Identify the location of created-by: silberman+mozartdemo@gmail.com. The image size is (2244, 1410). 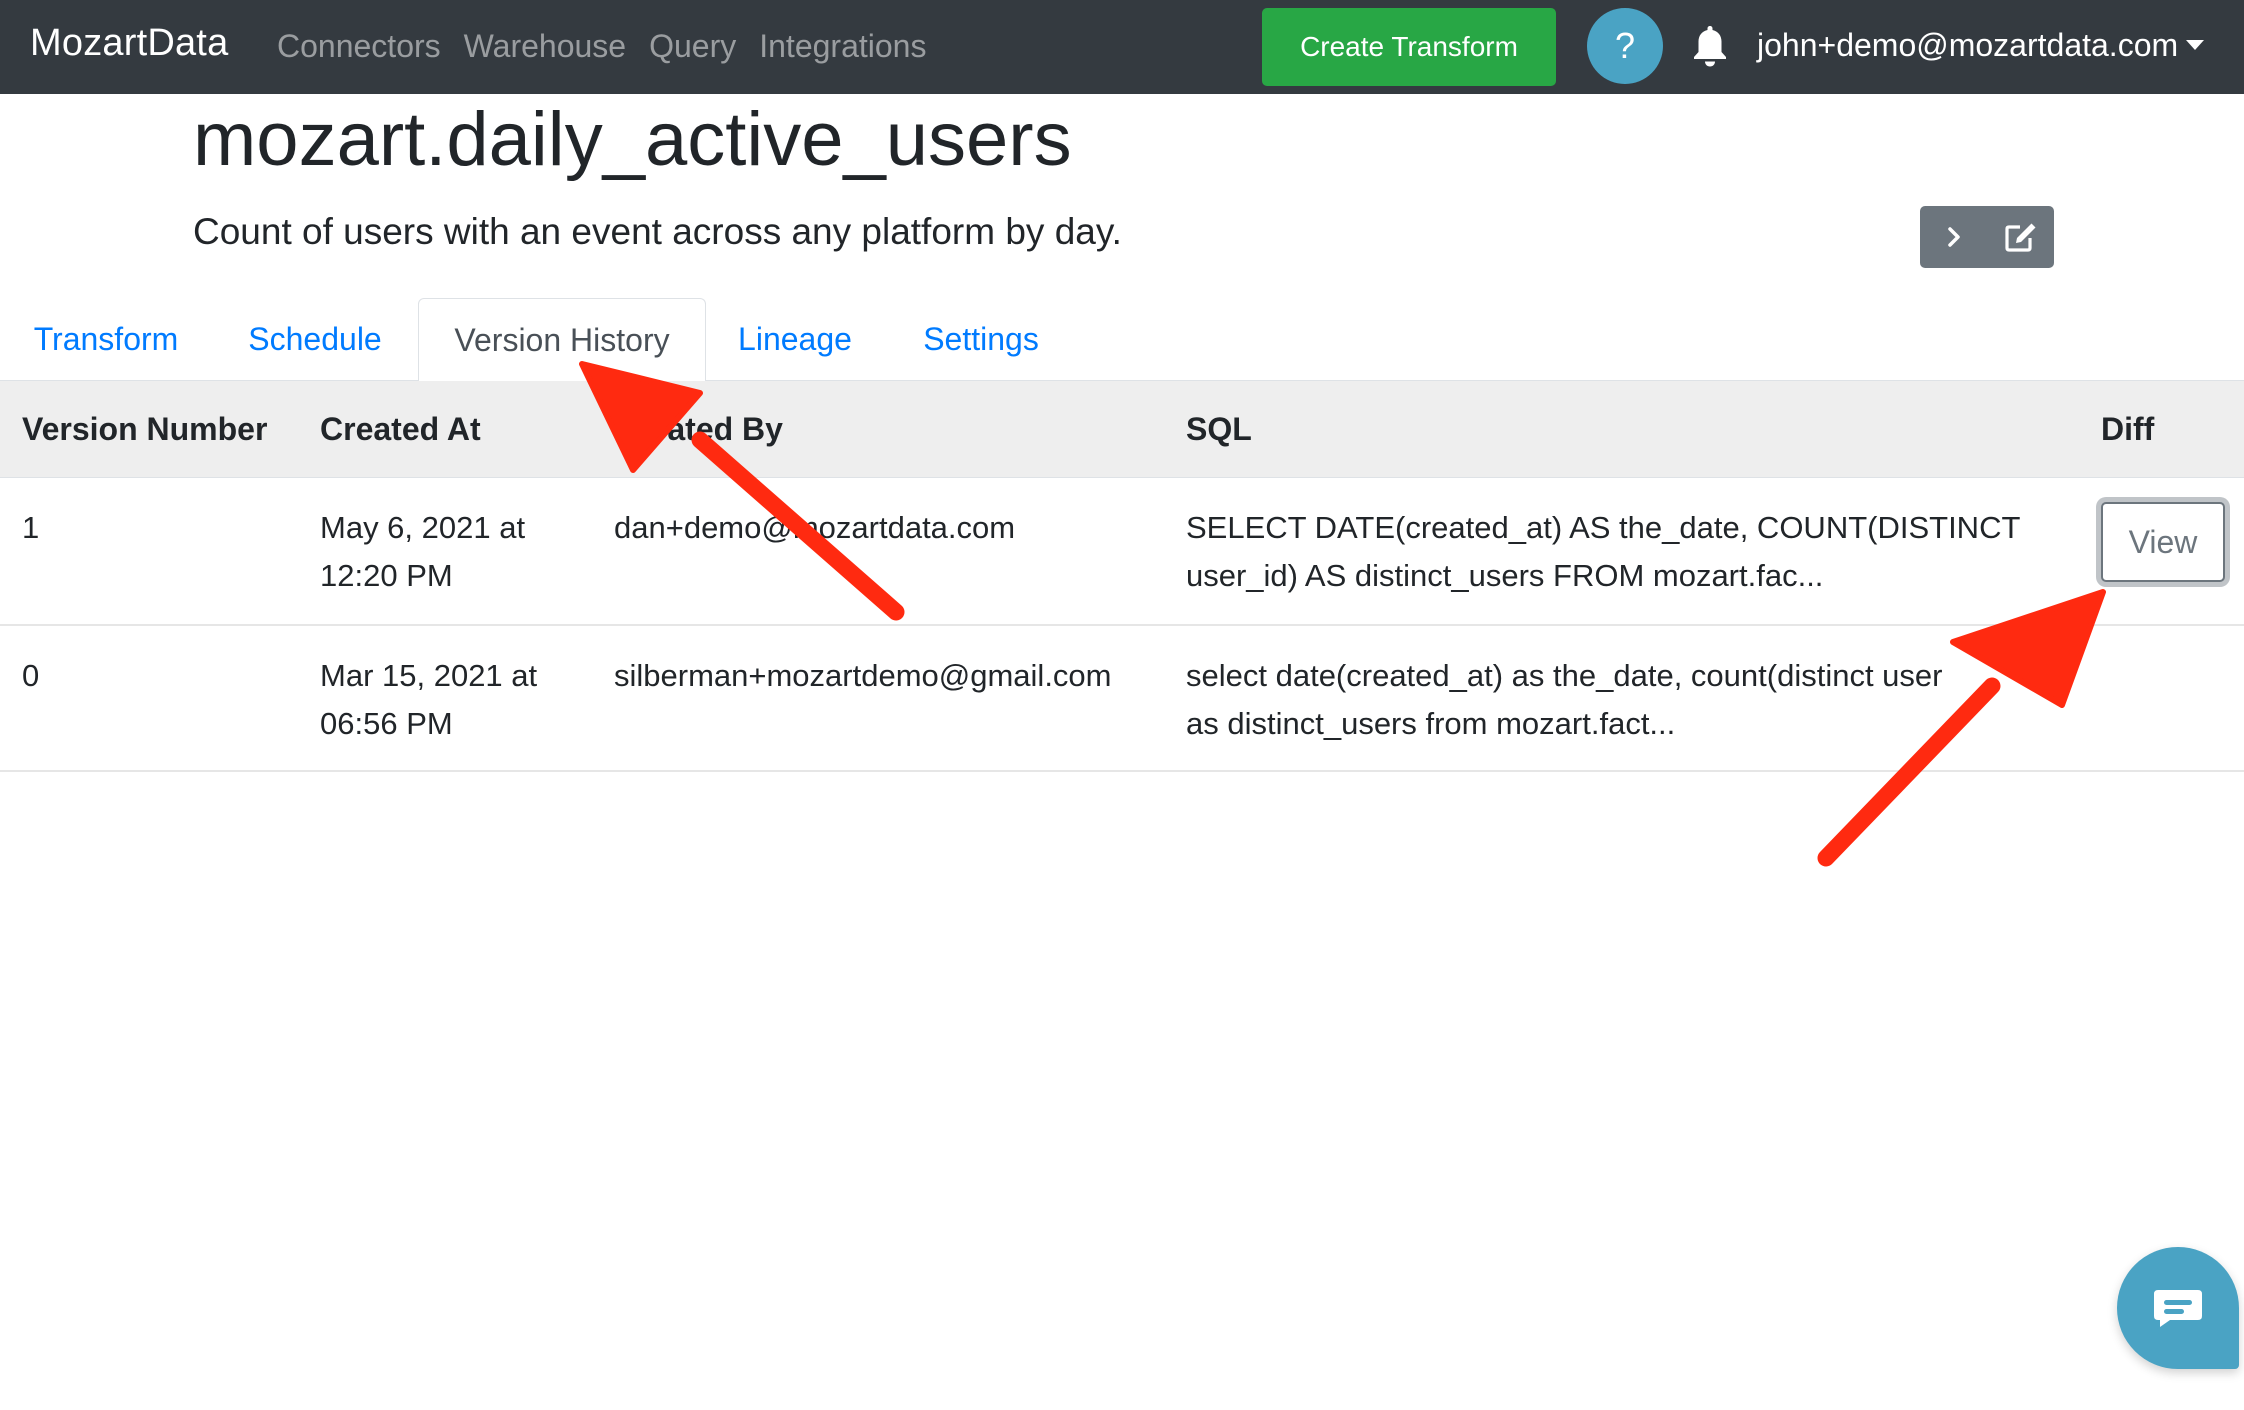
(863, 675).